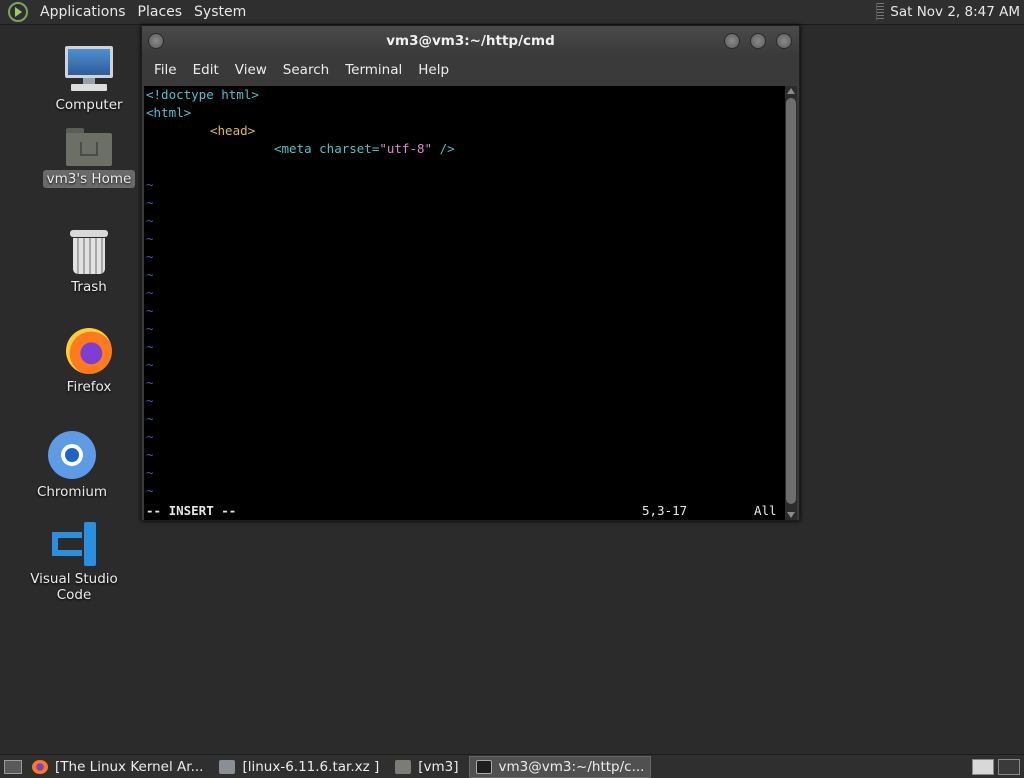 This screenshot has width=1024, height=778. I want to click on scrollbar-thumb, so click(791, 301).